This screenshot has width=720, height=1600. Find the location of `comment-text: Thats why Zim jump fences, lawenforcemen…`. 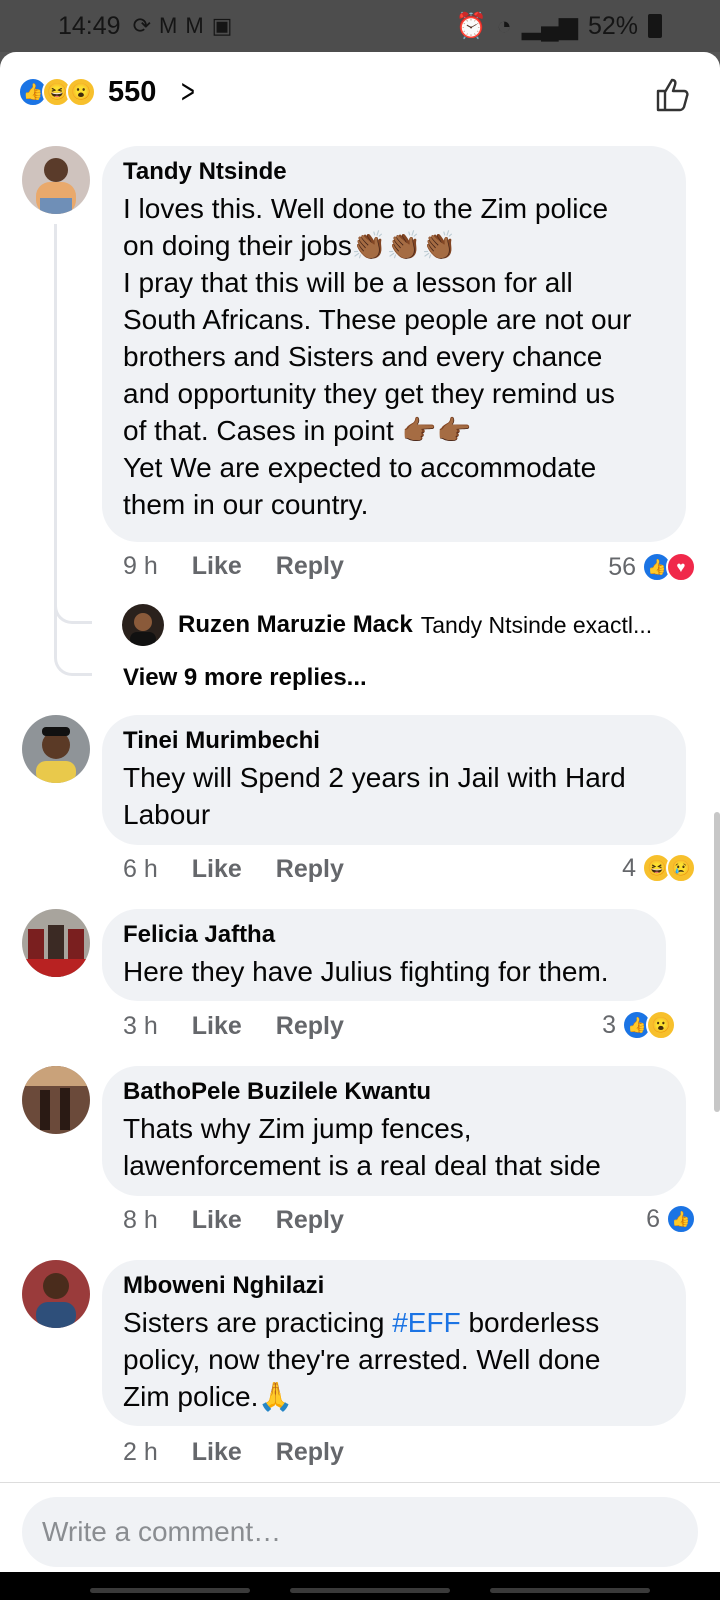

comment-text: Thats why Zim jump fences, lawenforcemen… is located at coordinates (394, 1147).